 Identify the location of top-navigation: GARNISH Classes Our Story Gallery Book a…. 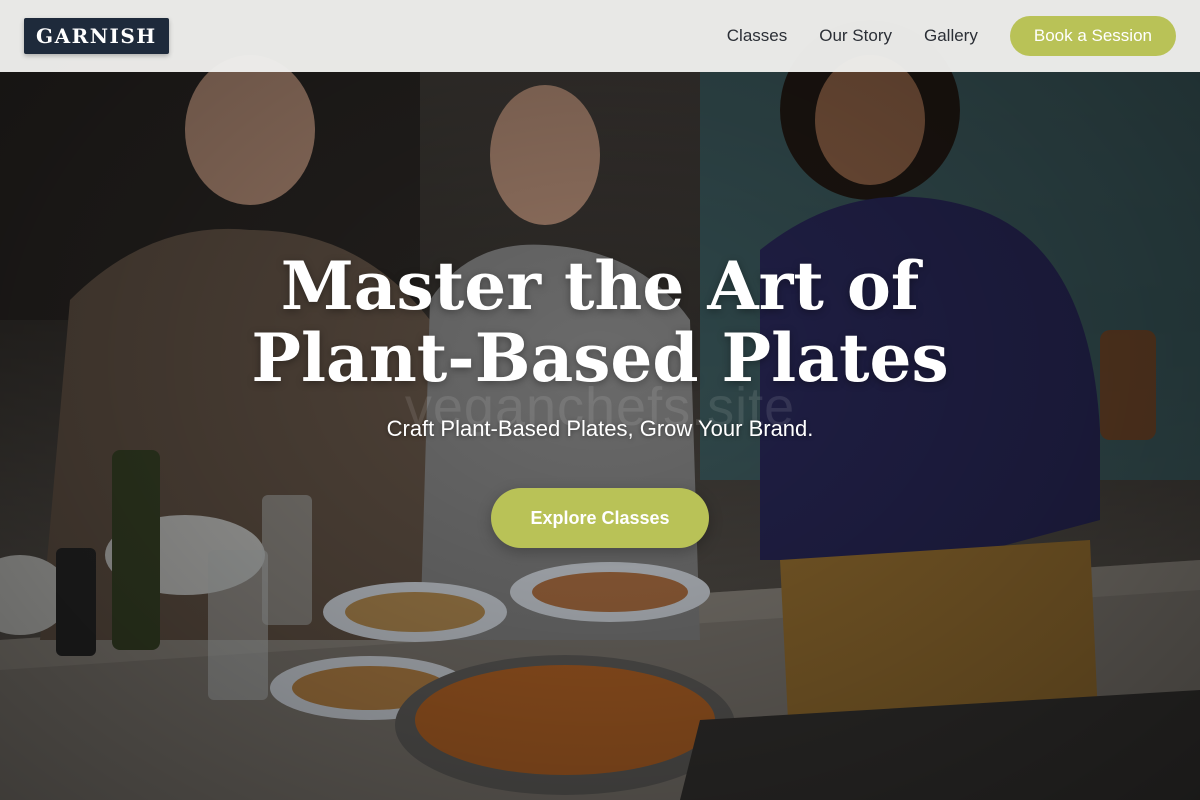
(600, 36).